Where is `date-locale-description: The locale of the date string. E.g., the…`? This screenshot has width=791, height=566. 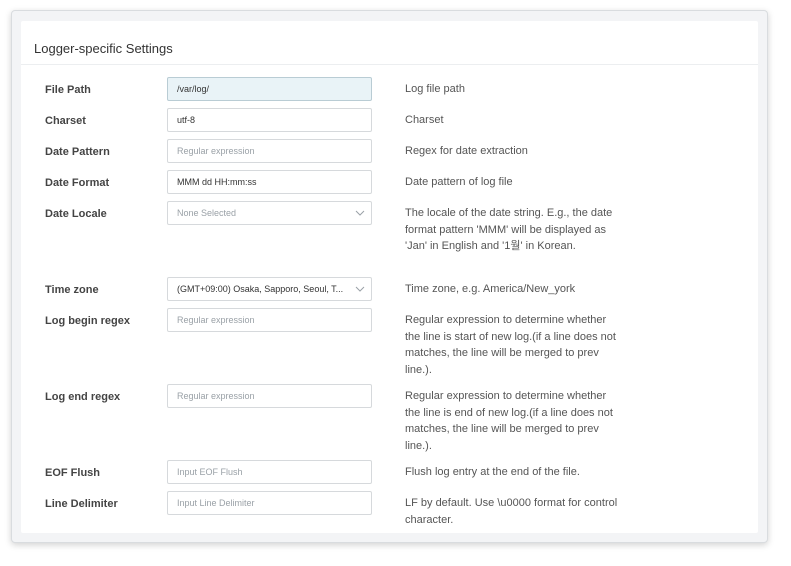 date-locale-description: The locale of the date string. E.g., the… is located at coordinates (509, 229).